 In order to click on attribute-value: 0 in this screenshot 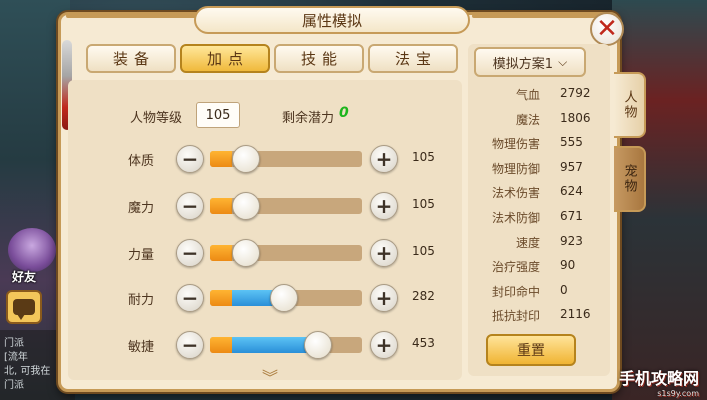, I will do `click(564, 289)`.